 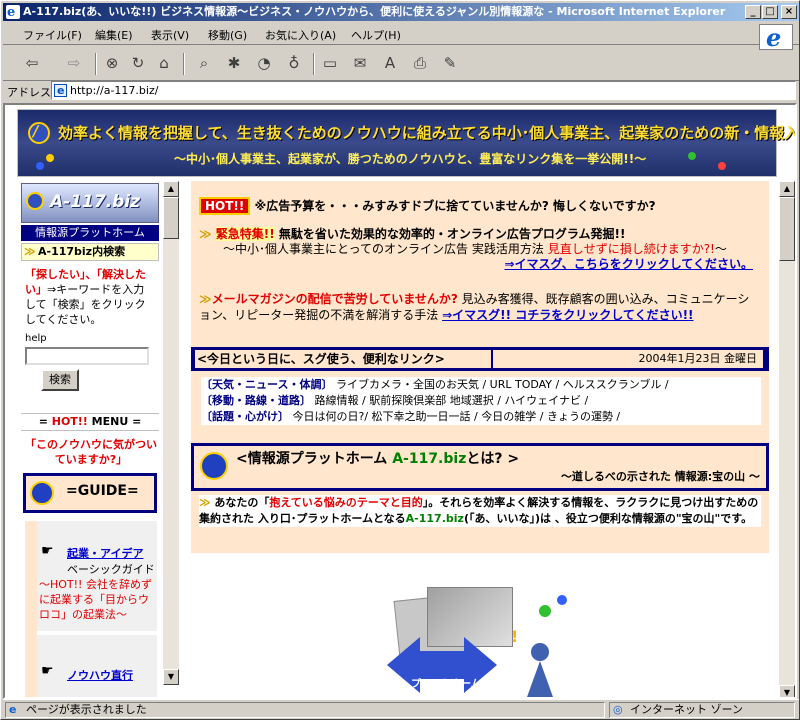 What do you see at coordinates (90, 493) in the screenshot?
I see `sidebar-guide-box: =GUIDE=` at bounding box center [90, 493].